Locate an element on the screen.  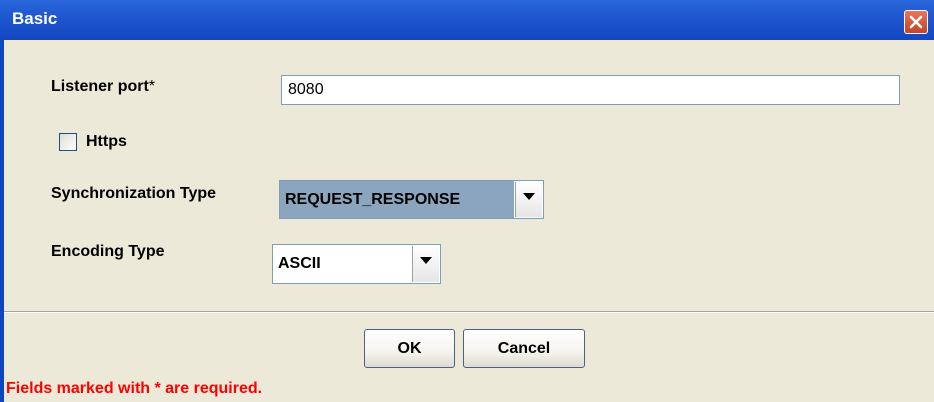
sync-type-label: Synchronization Type is located at coordinates (134, 193).